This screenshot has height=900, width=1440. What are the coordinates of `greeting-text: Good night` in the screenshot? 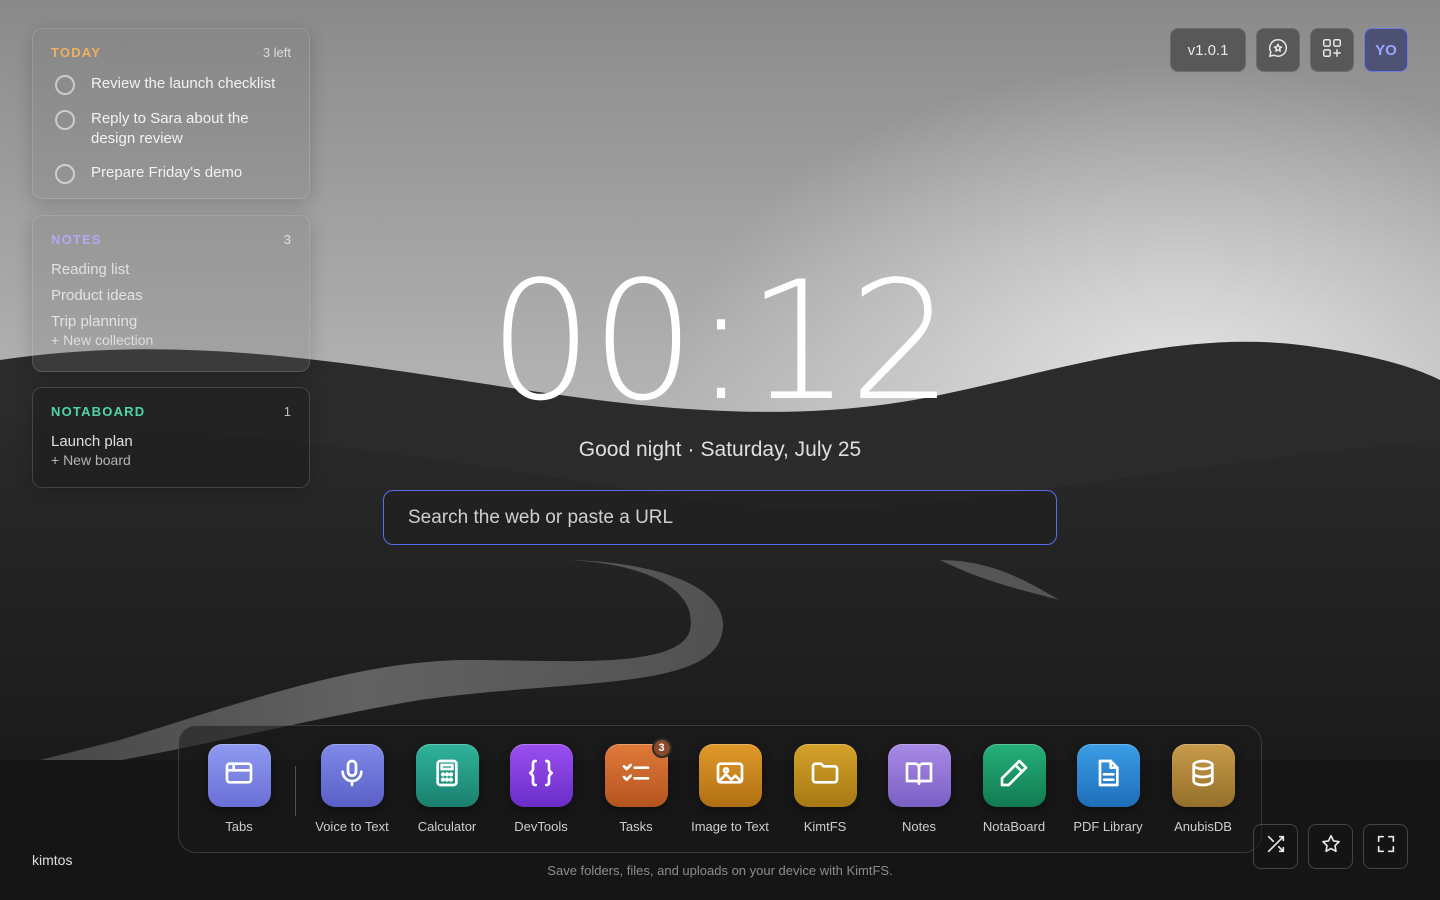 It's located at (630, 449).